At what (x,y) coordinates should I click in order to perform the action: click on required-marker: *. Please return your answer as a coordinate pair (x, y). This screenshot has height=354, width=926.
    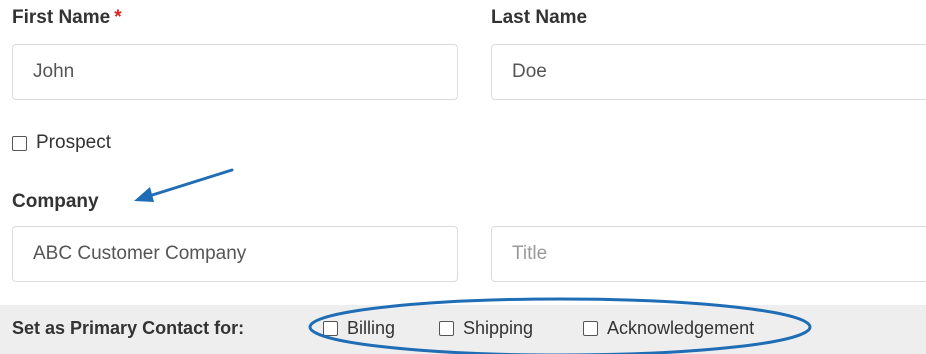
    Looking at the image, I should click on (118, 17).